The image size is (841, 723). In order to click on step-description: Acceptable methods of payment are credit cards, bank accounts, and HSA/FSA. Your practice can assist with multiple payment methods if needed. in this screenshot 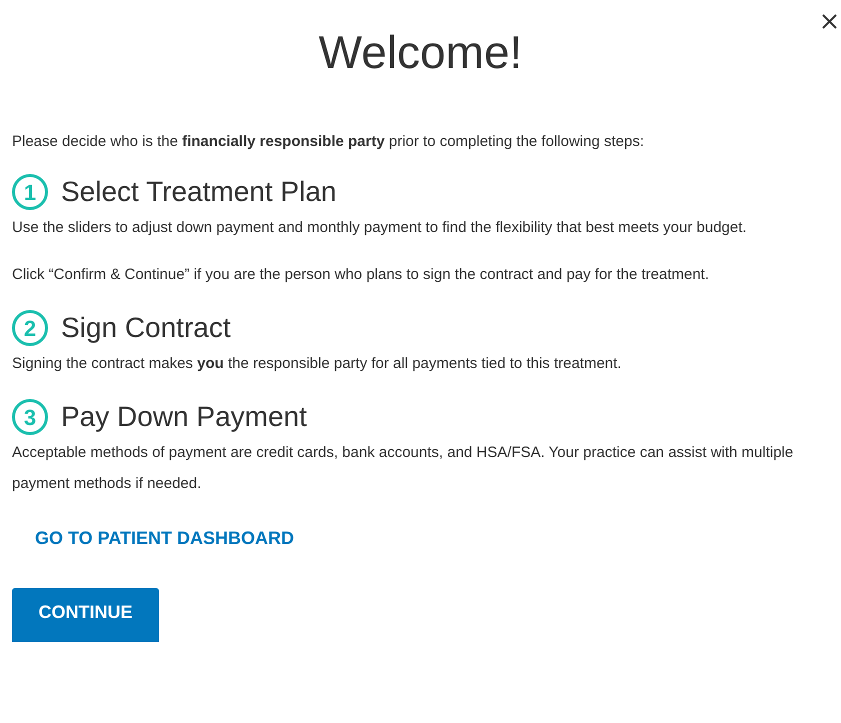, I will do `click(403, 468)`.